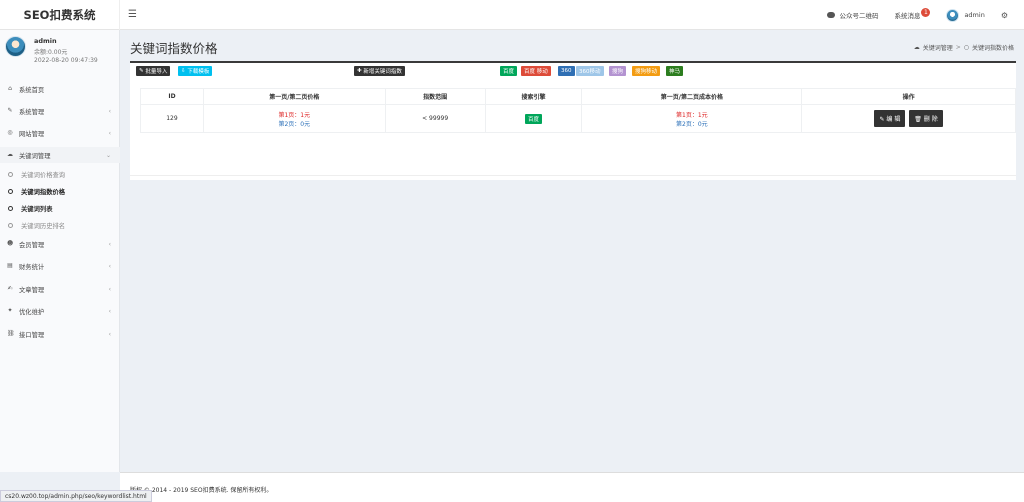 This screenshot has width=1024, height=502. I want to click on top-right-menu: 公众号二维码 系统消息 1 admin ⚙, so click(917, 15).